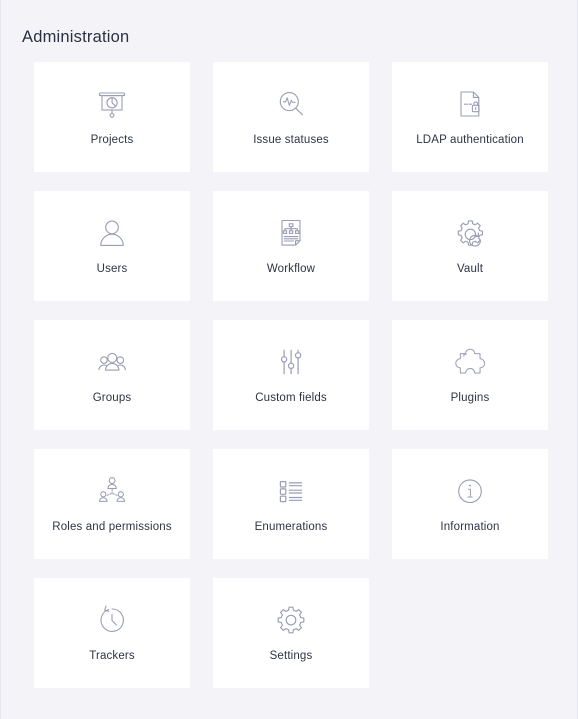 The width and height of the screenshot is (578, 719). I want to click on tile-projects: Projects, so click(112, 117).